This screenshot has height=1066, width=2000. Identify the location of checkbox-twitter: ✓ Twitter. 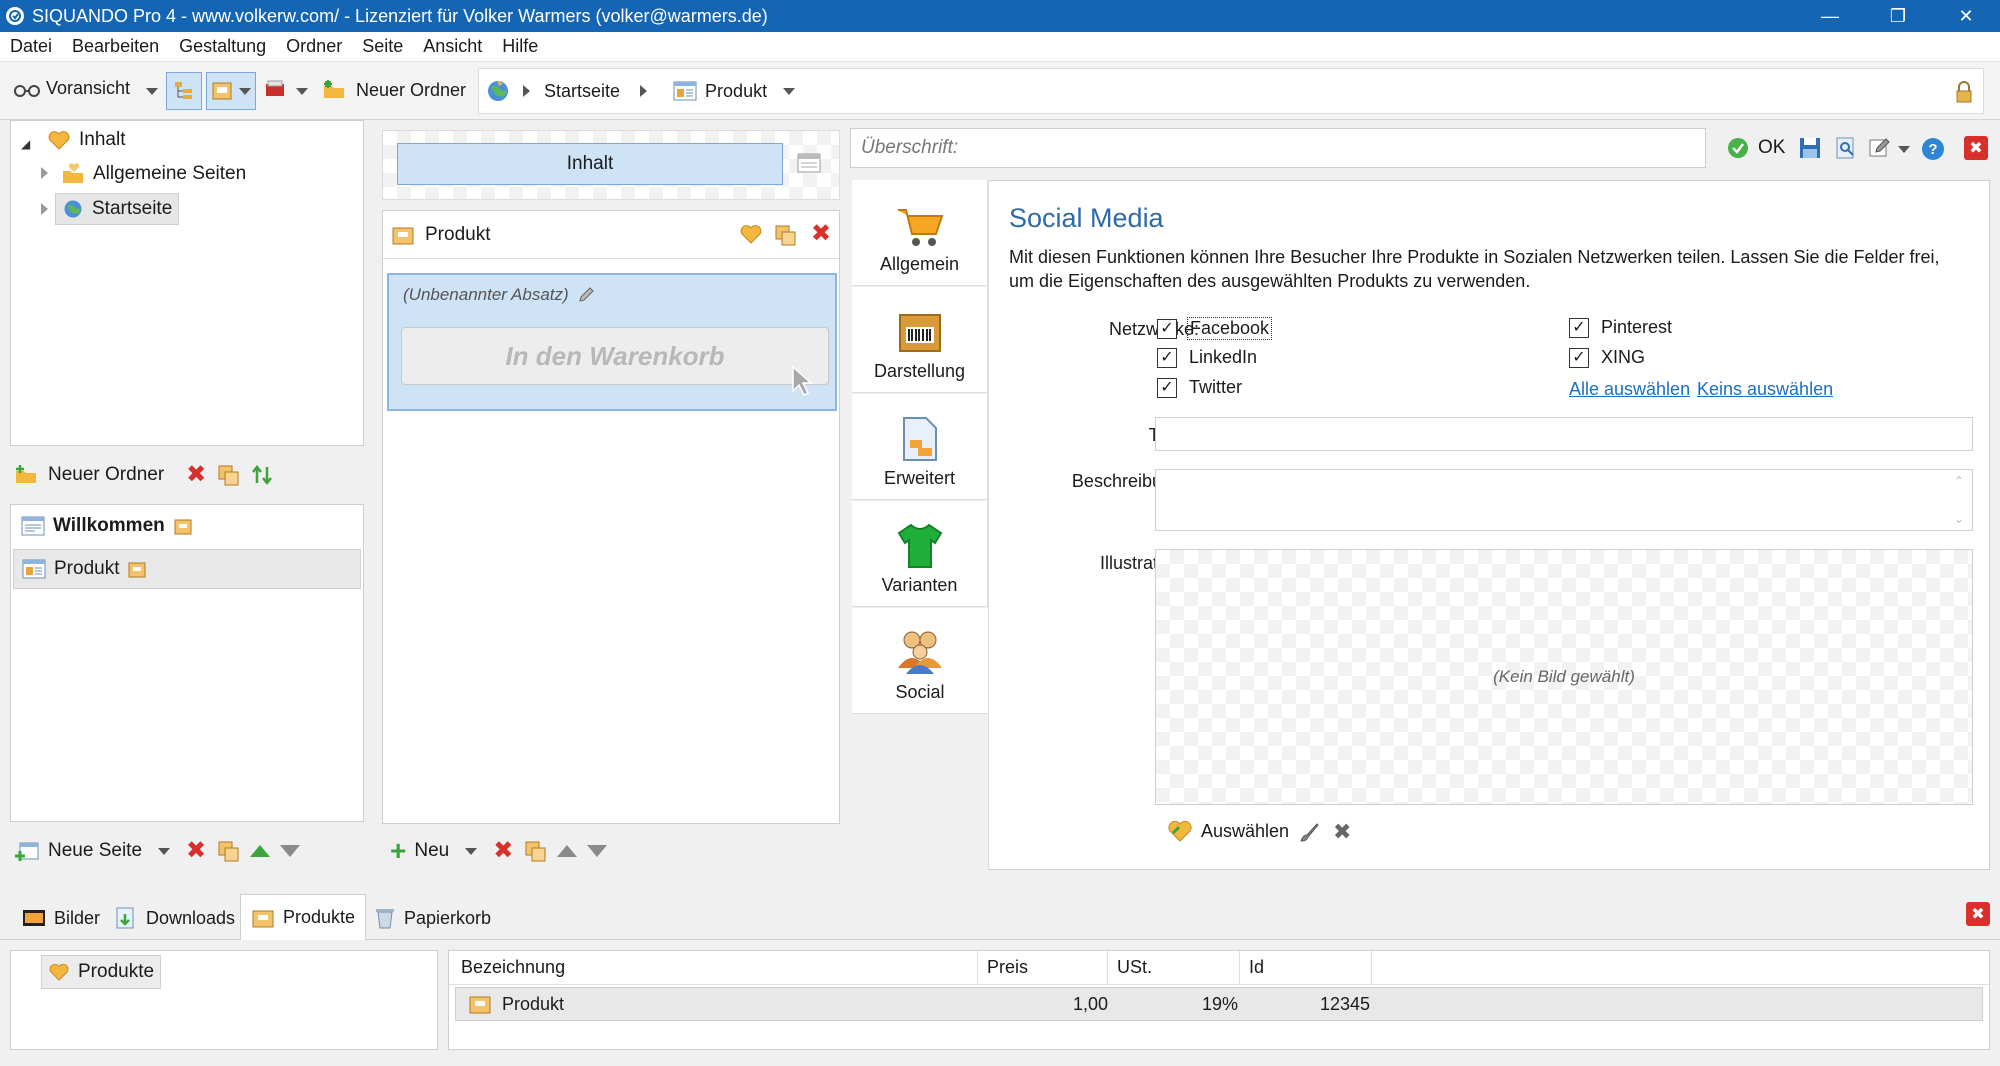
(1199, 387).